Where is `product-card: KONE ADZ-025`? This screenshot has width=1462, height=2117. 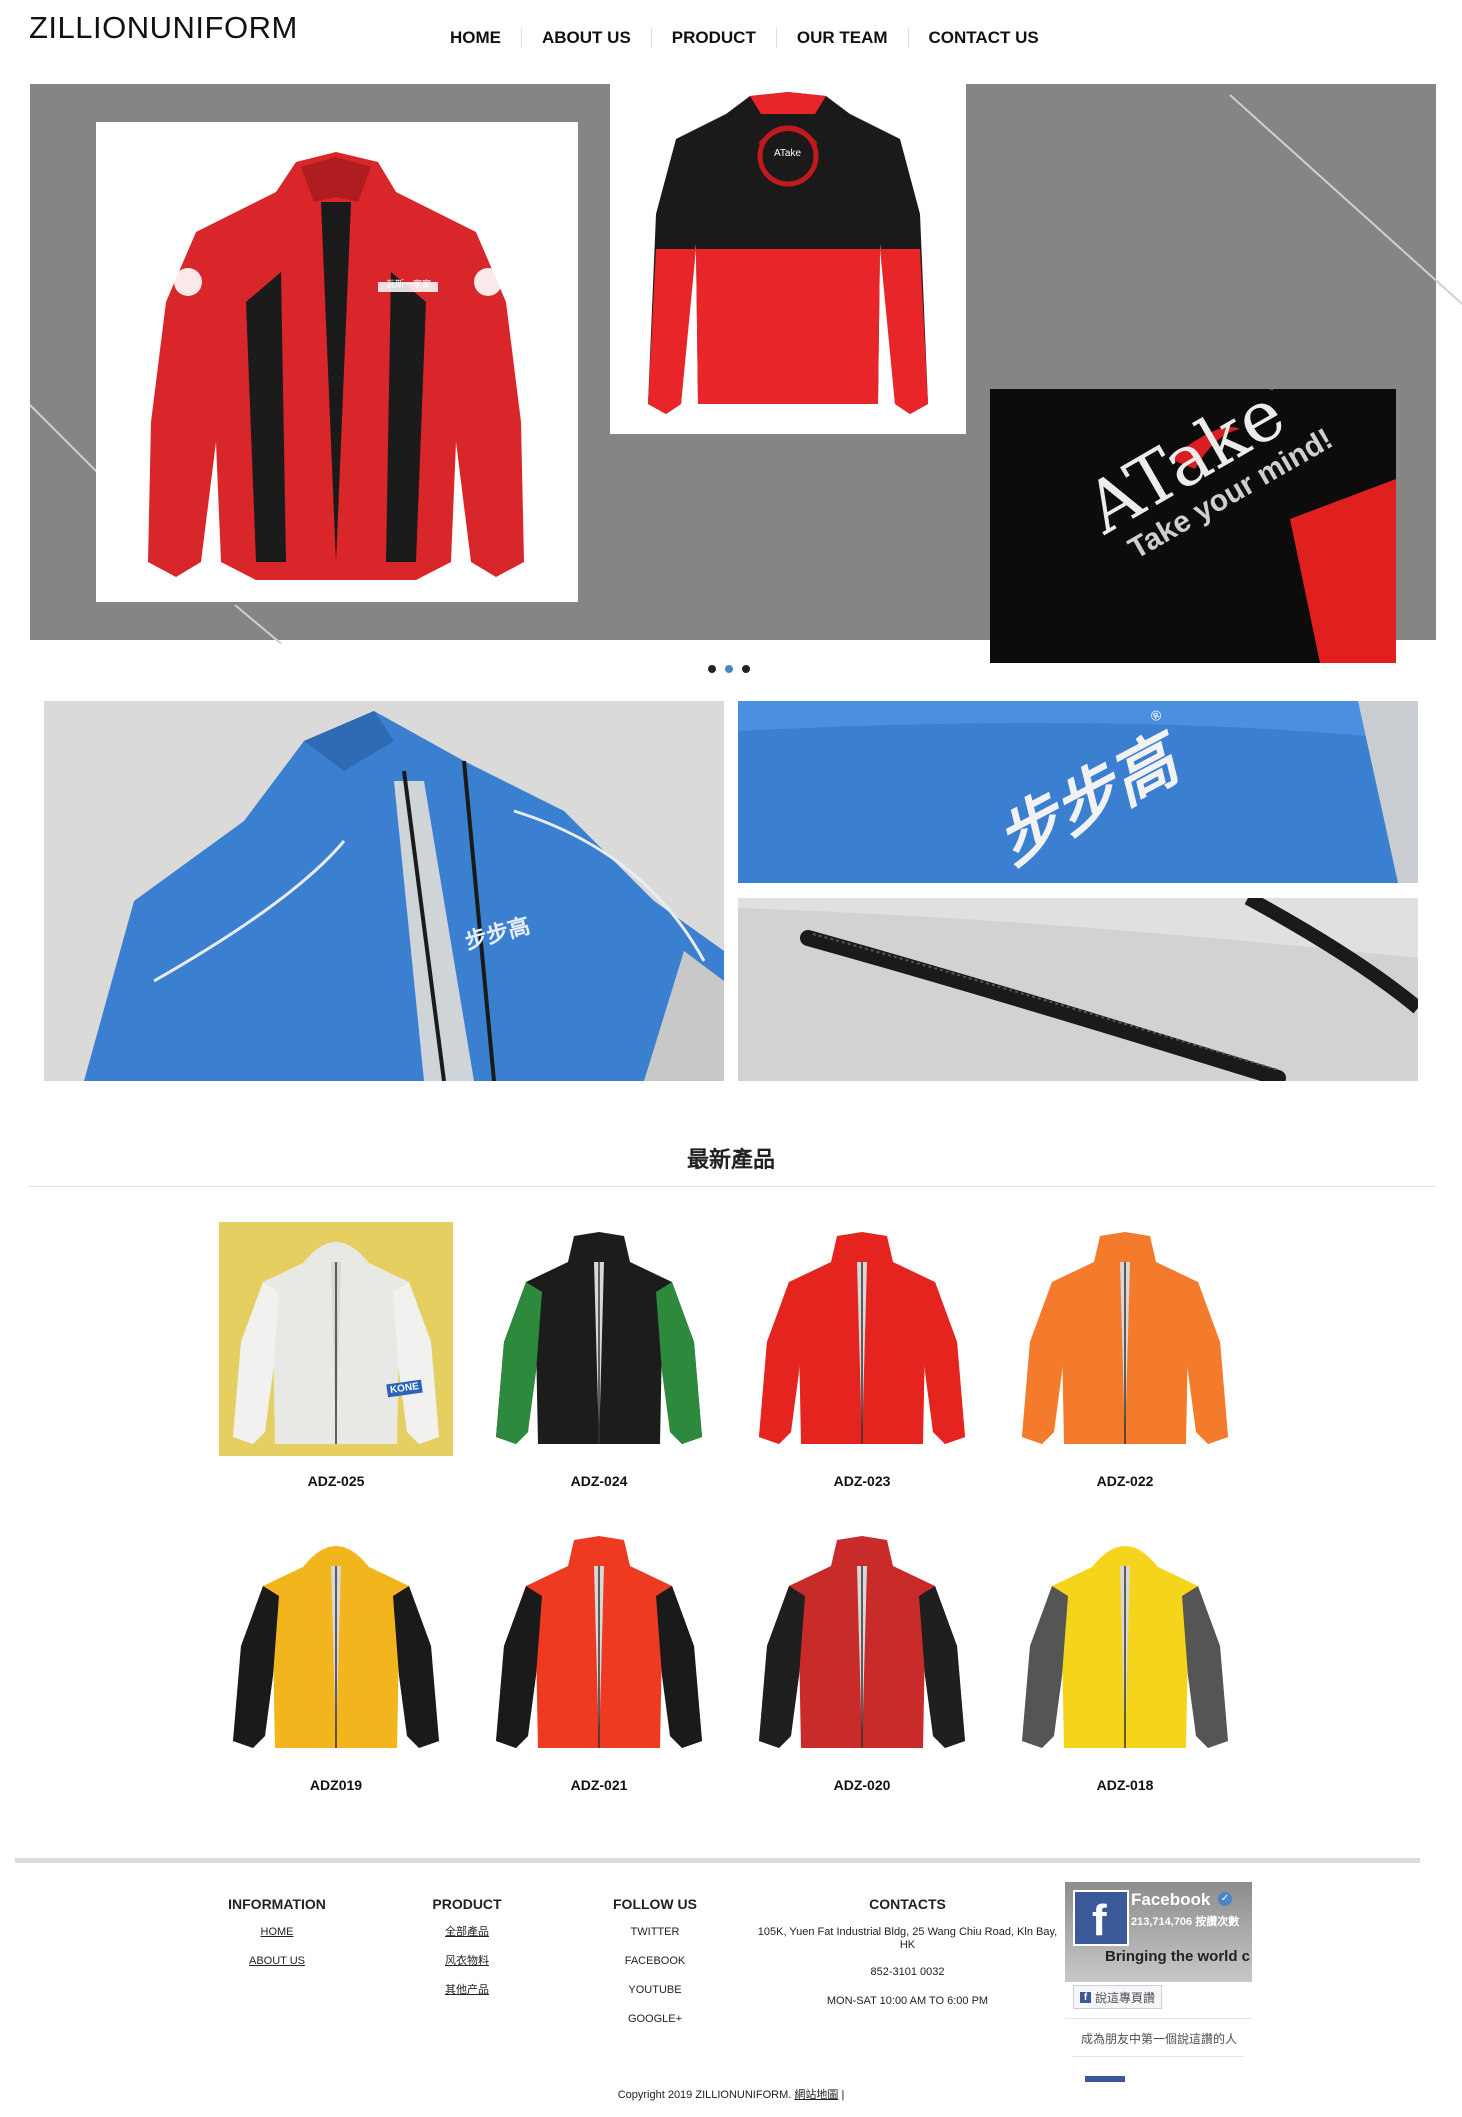
product-card: KONE ADZ-025 is located at coordinates (336, 1355).